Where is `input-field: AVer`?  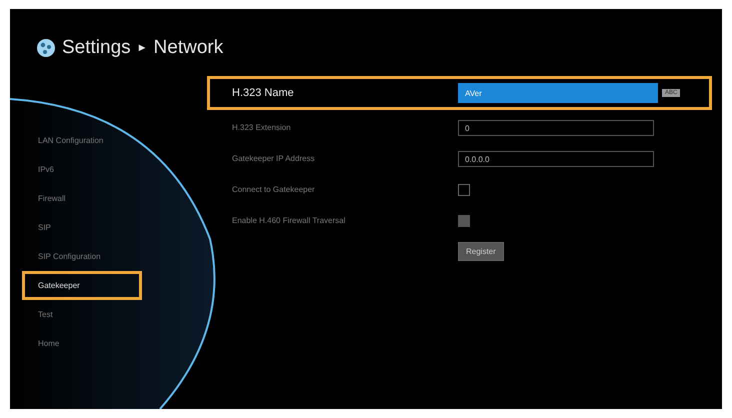
input-field: AVer is located at coordinates (558, 93).